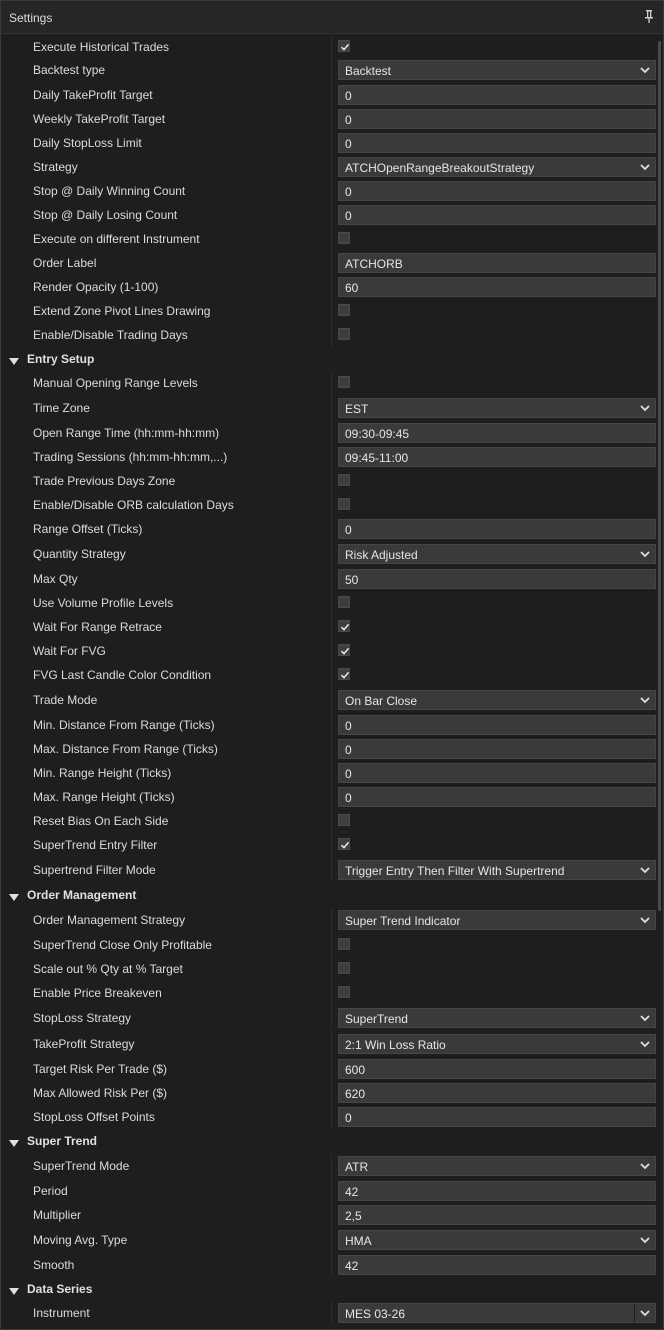  What do you see at coordinates (497, 263) in the screenshot?
I see `text-input: ATCHORB` at bounding box center [497, 263].